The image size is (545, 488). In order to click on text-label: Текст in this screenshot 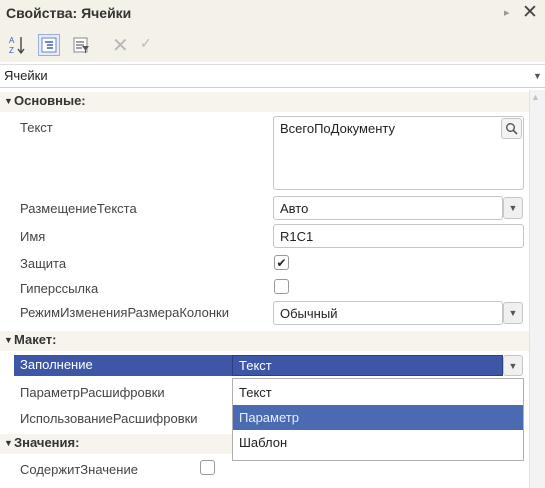, I will do `click(36, 127)`.